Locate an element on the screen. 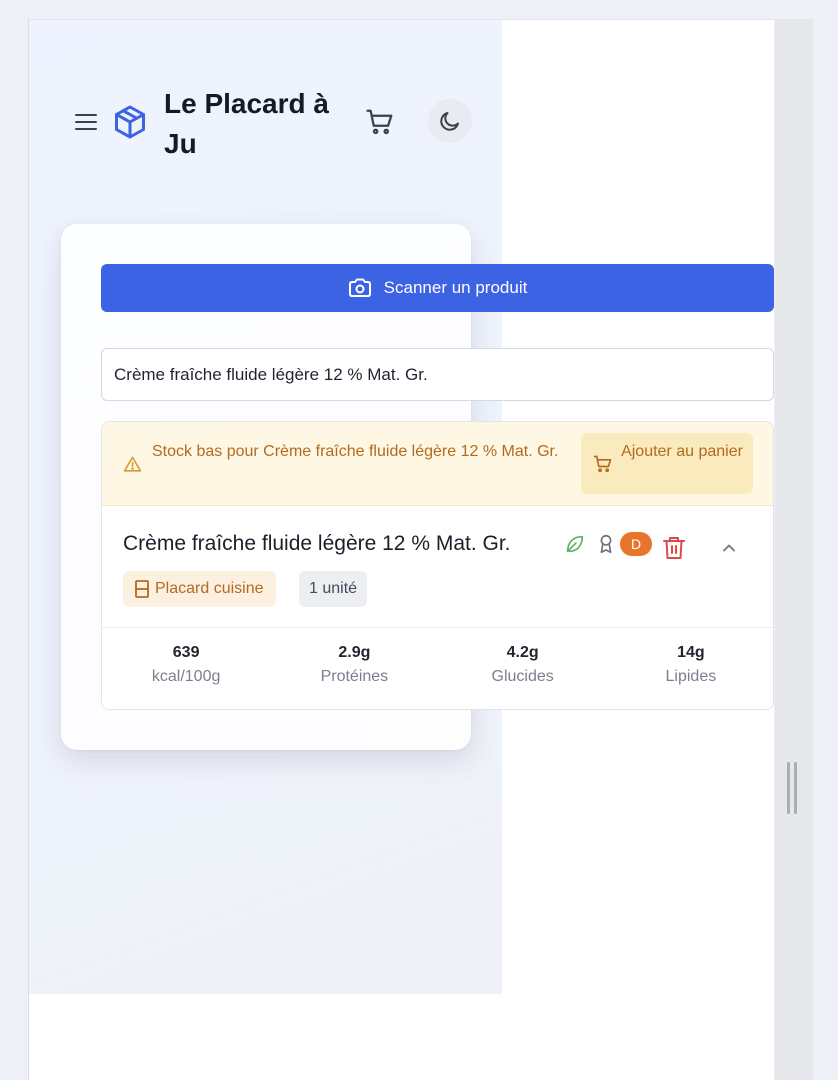 The width and height of the screenshot is (838, 1080). nutrition-fat: 14g Lipides is located at coordinates (690, 668).